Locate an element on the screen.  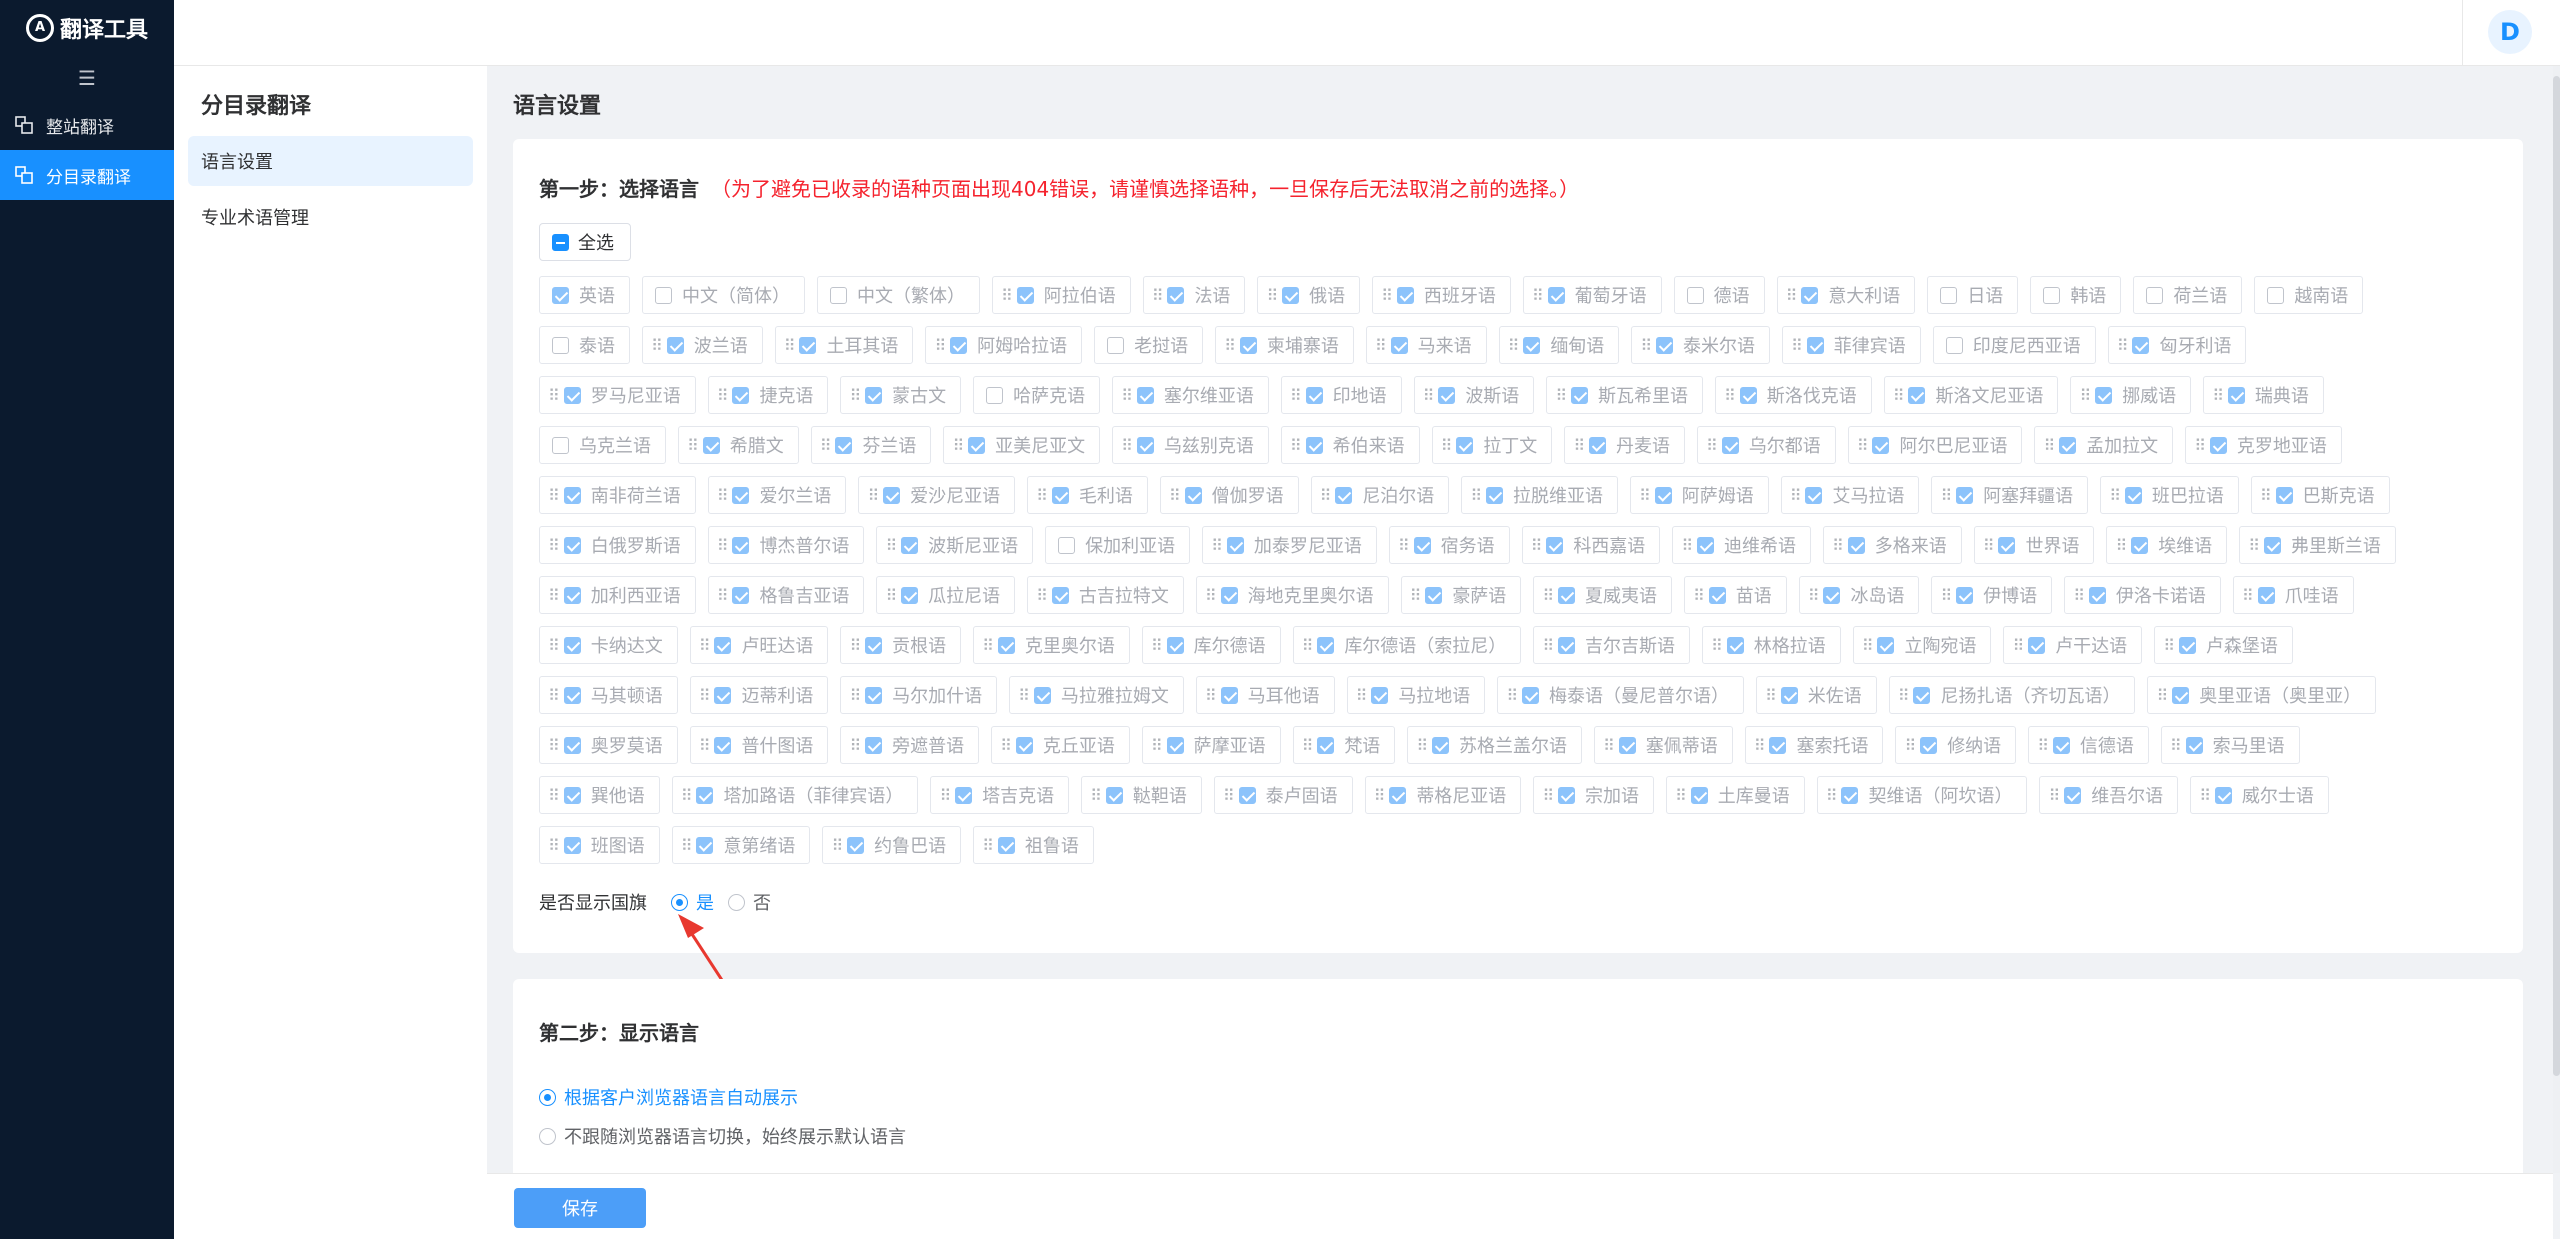
language-checkbox: 荷兰语 is located at coordinates (2188, 295).